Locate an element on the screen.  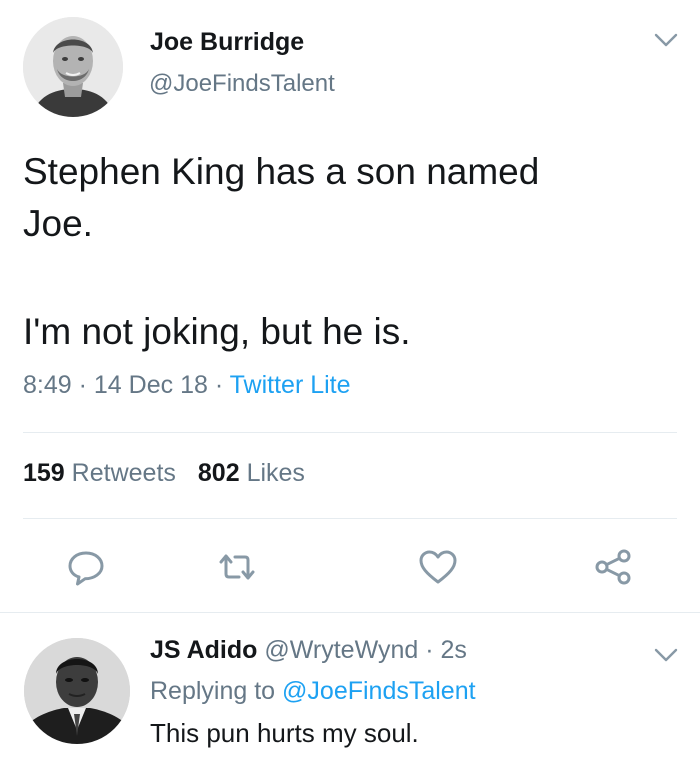
tweet-text-line: Stephen King has a son named is located at coordinates (281, 171).